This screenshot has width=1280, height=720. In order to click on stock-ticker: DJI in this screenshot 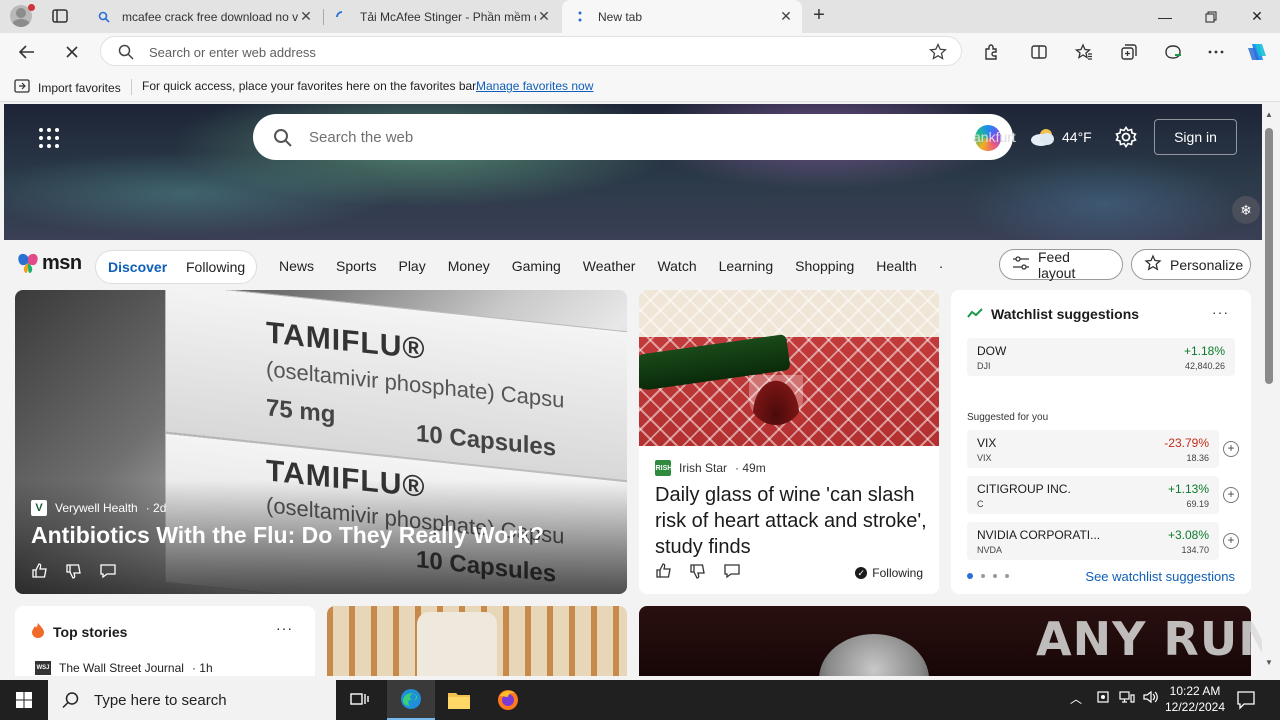, I will do `click(984, 366)`.